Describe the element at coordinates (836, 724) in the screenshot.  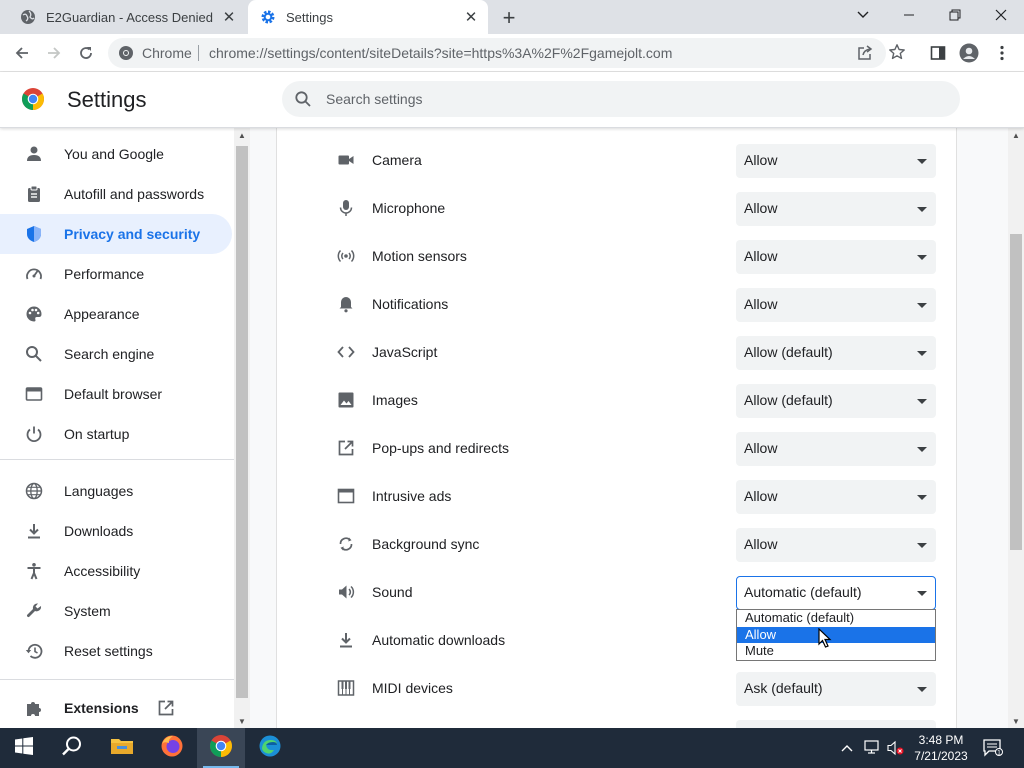
I see `permission-select` at that location.